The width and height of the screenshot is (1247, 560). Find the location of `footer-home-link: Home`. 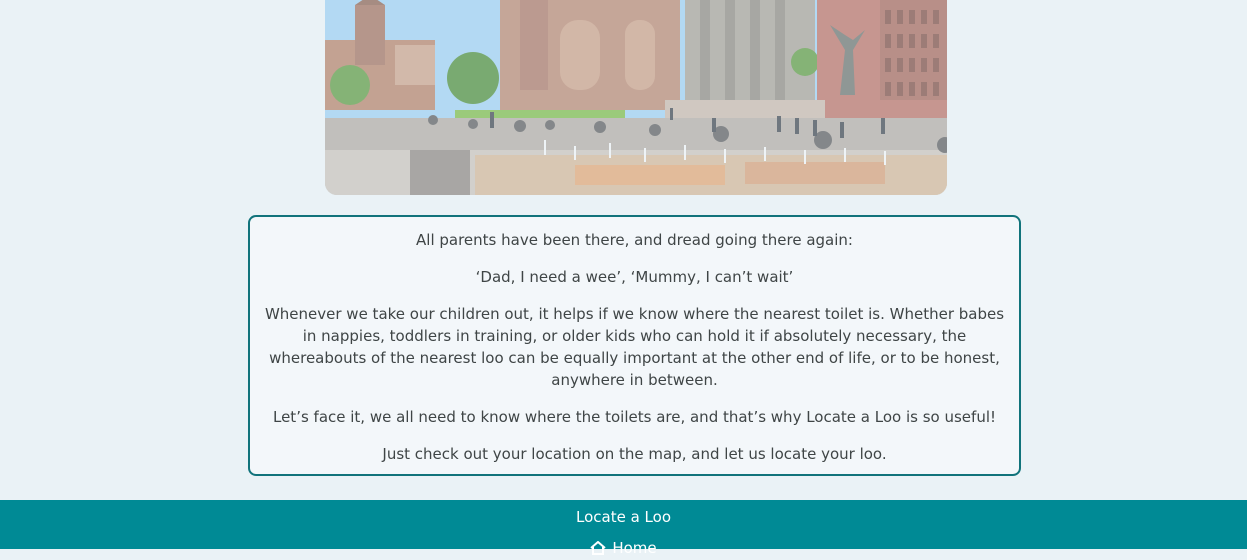

footer-home-link: Home is located at coordinates (623, 549).